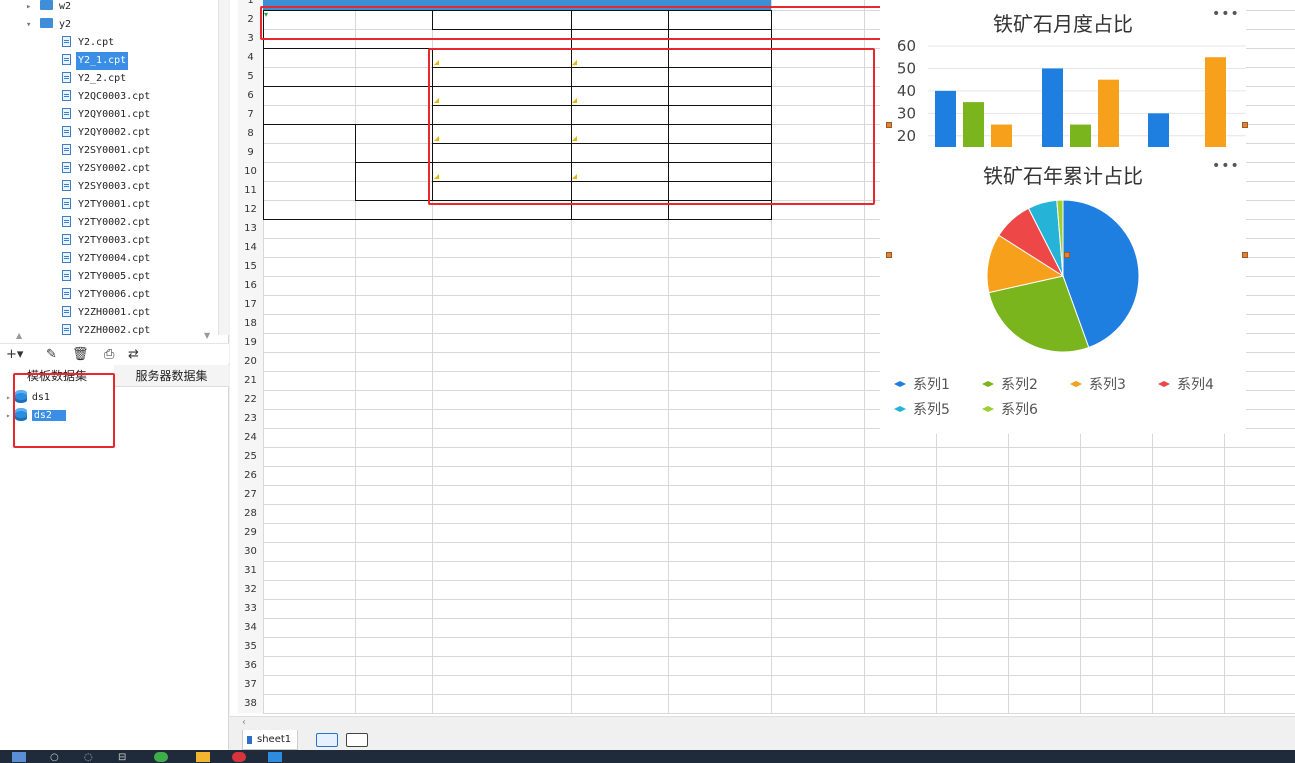 The height and width of the screenshot is (763, 1295). What do you see at coordinates (250, 323) in the screenshot?
I see `row-number: 18` at bounding box center [250, 323].